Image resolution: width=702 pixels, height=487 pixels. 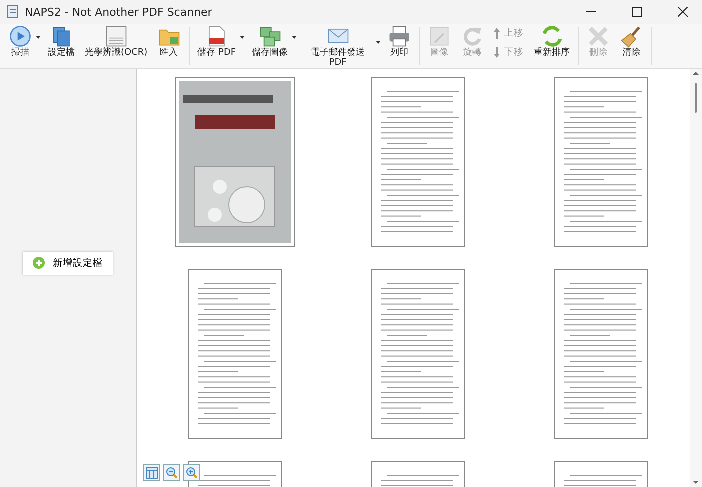 What do you see at coordinates (39, 263) in the screenshot?
I see `plus-icon` at bounding box center [39, 263].